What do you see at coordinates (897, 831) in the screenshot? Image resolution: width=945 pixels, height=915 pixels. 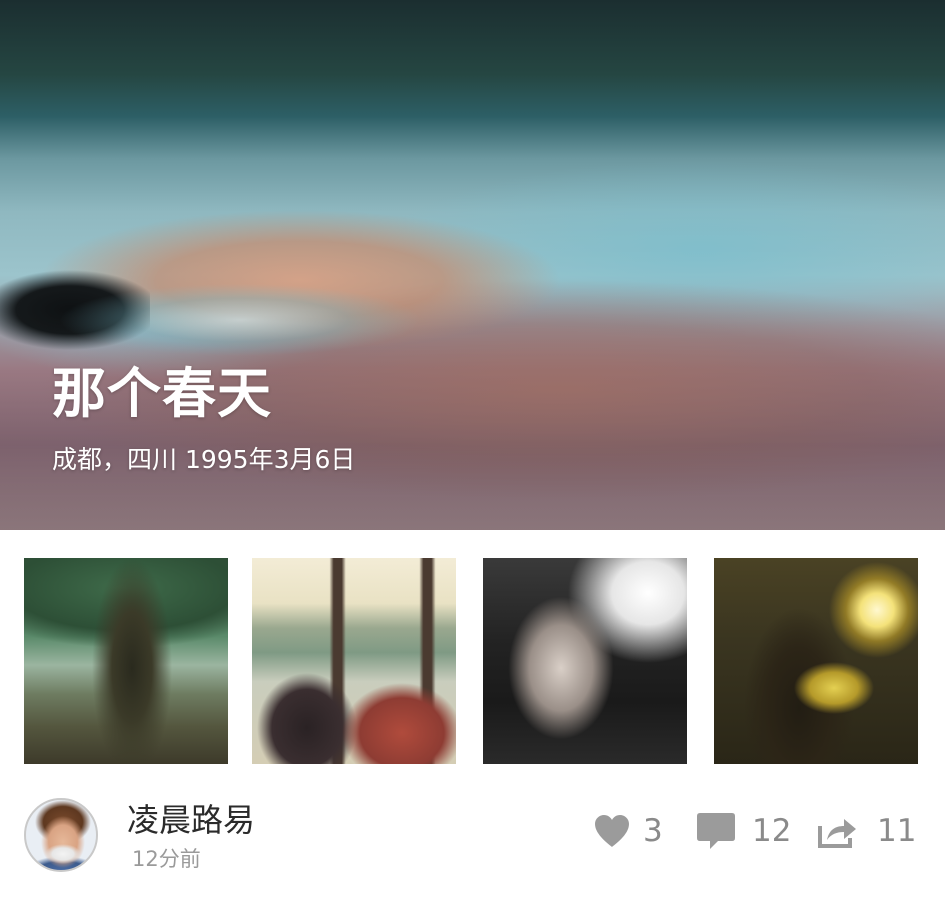 I see `share-count: 11` at bounding box center [897, 831].